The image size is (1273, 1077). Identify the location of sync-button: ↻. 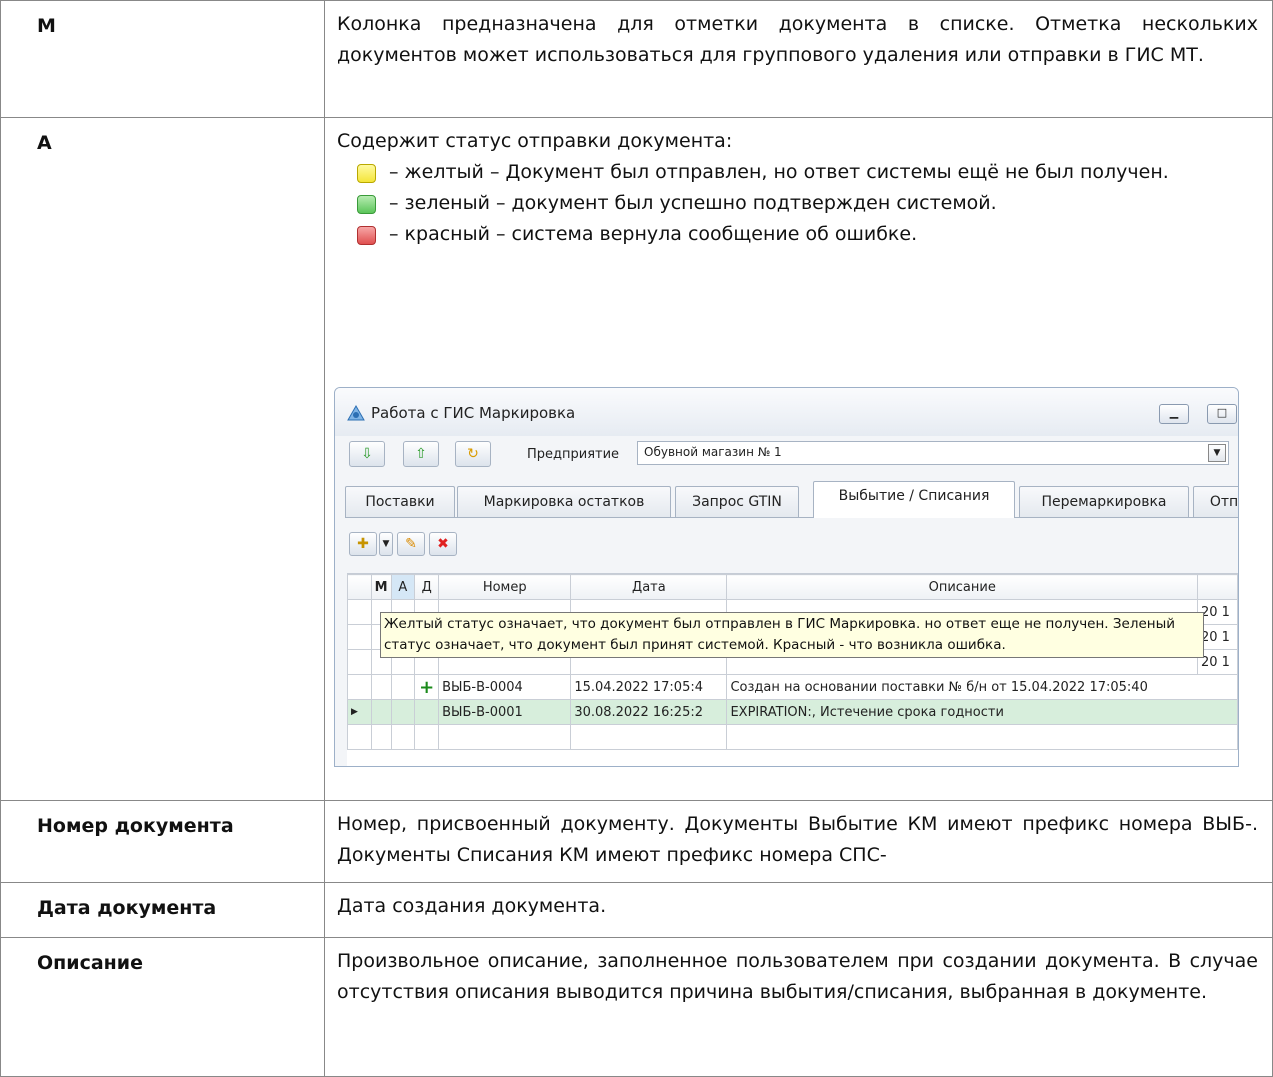
(473, 454).